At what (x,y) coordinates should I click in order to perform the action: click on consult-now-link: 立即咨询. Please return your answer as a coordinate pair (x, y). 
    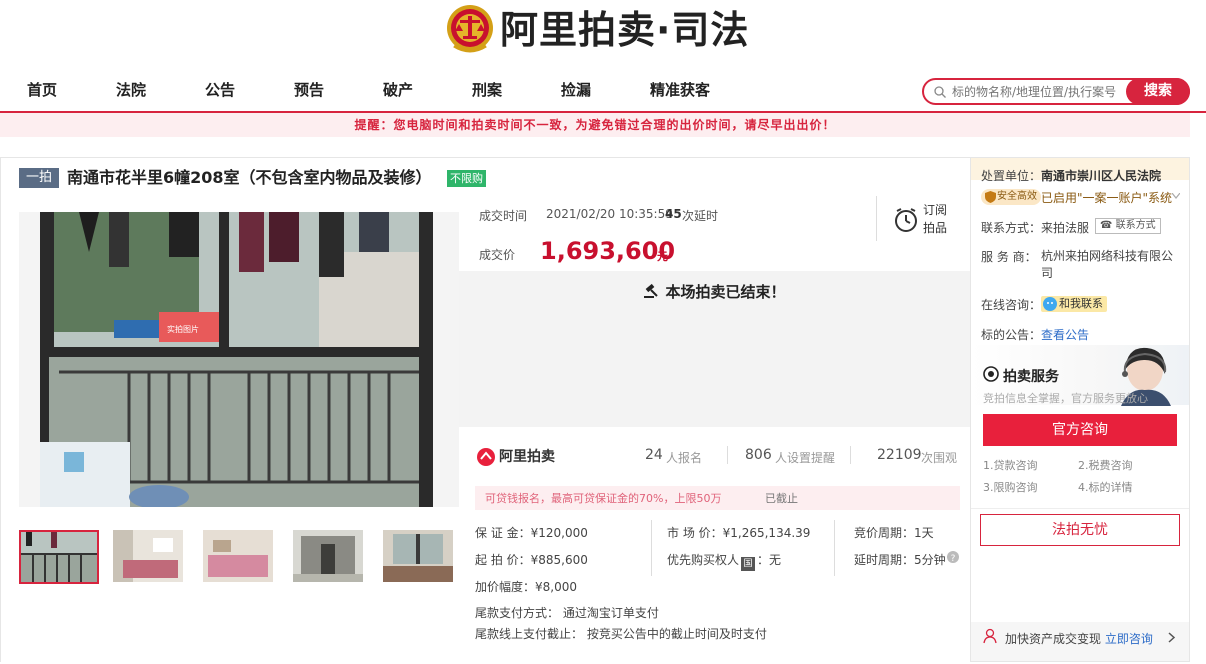
    Looking at the image, I should click on (1129, 639).